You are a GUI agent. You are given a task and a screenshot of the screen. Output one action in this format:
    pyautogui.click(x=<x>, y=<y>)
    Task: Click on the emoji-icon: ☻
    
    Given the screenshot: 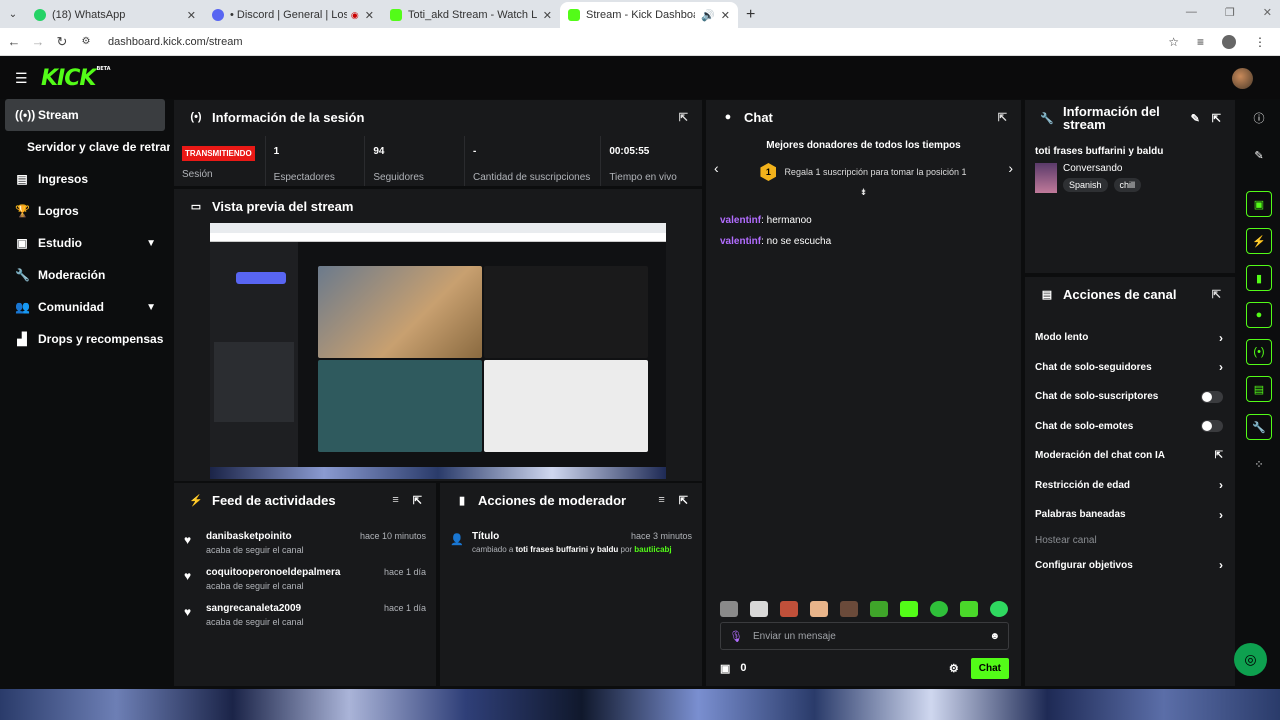 What is the action you would take?
    pyautogui.click(x=994, y=636)
    